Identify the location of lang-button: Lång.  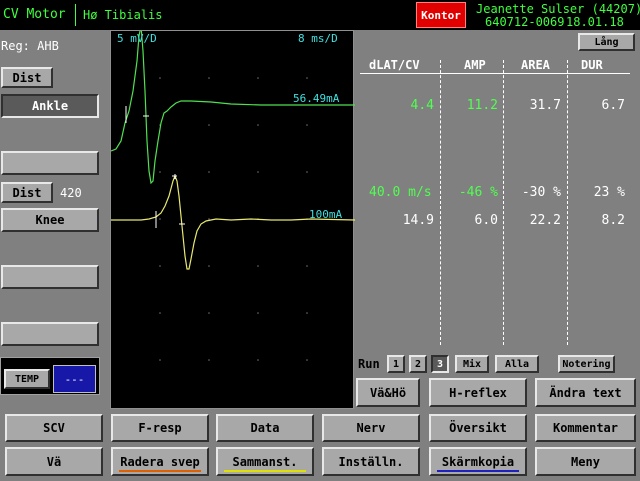
(606, 42).